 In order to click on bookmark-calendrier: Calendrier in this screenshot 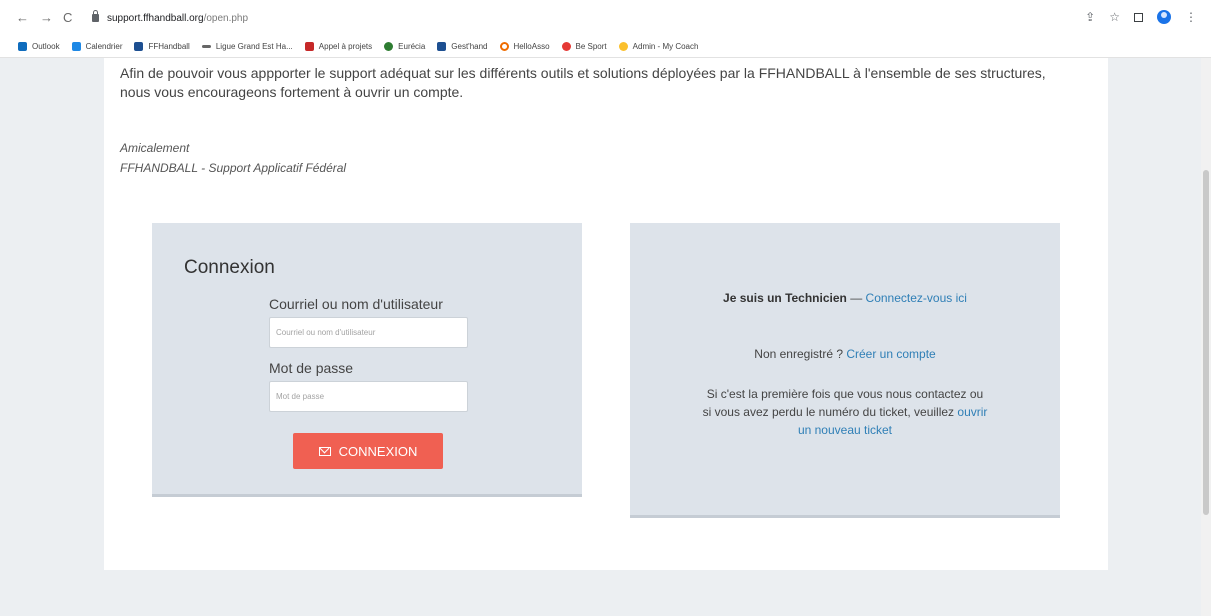, I will do `click(96, 46)`.